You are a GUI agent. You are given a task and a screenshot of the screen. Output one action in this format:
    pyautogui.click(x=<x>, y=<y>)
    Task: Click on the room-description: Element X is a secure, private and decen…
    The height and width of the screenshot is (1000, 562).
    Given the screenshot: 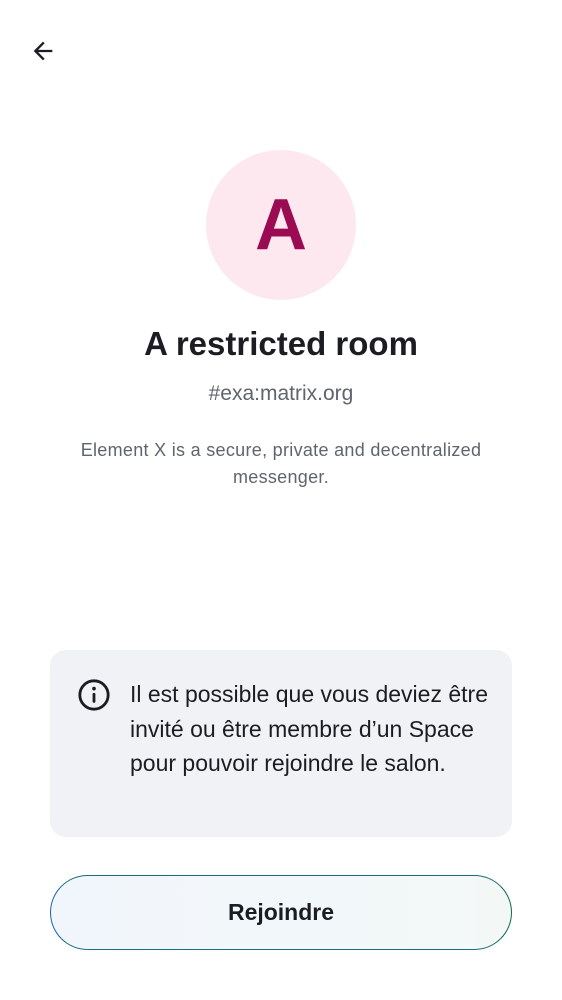 What is the action you would take?
    pyautogui.click(x=281, y=463)
    